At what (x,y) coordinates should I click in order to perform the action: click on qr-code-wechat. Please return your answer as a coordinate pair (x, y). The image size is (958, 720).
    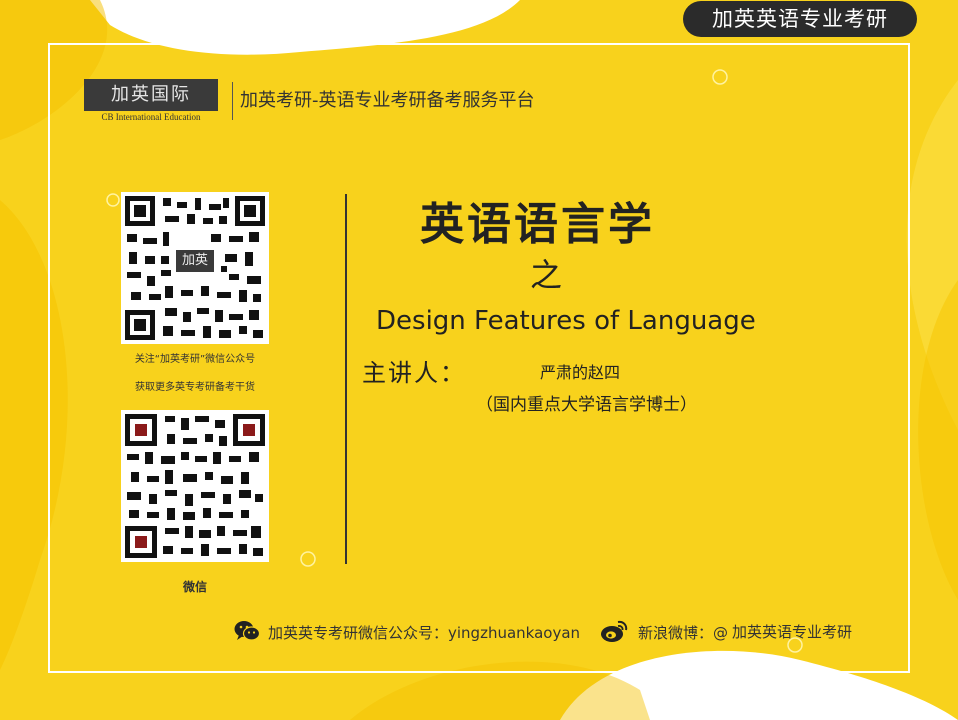
    Looking at the image, I should click on (195, 486).